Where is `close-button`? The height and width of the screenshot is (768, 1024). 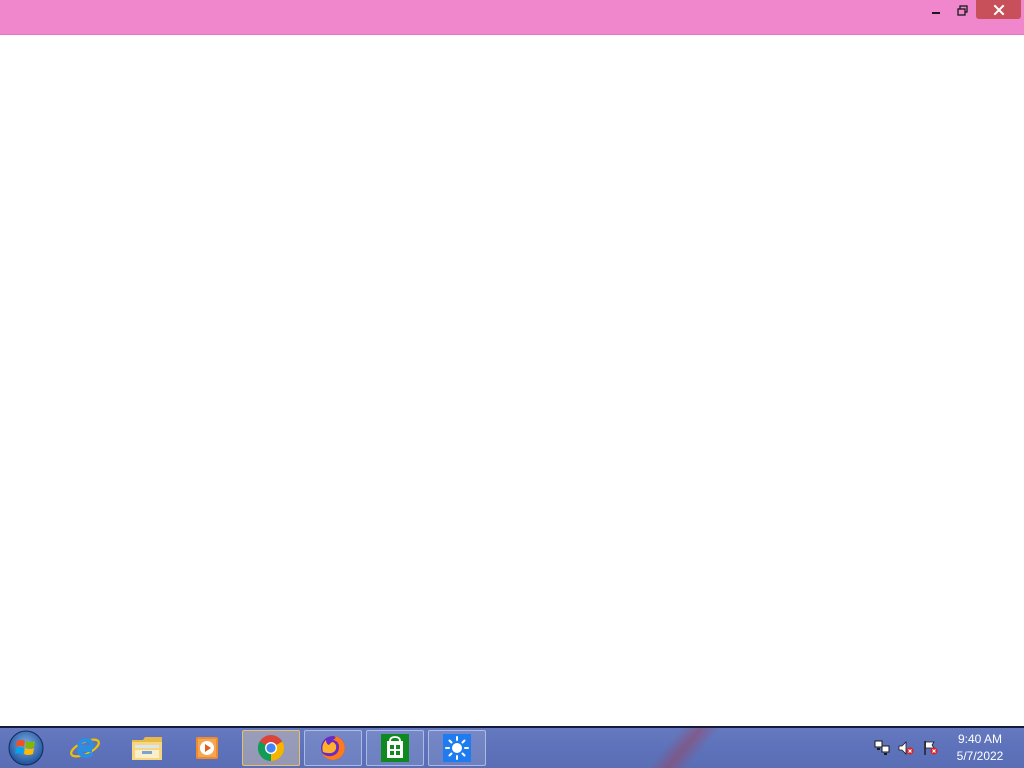 close-button is located at coordinates (998, 9).